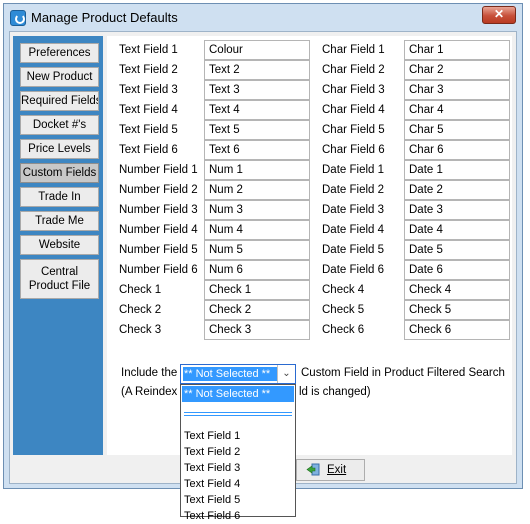 The width and height of the screenshot is (530, 524). I want to click on field-label: Text Field 4, so click(148, 110).